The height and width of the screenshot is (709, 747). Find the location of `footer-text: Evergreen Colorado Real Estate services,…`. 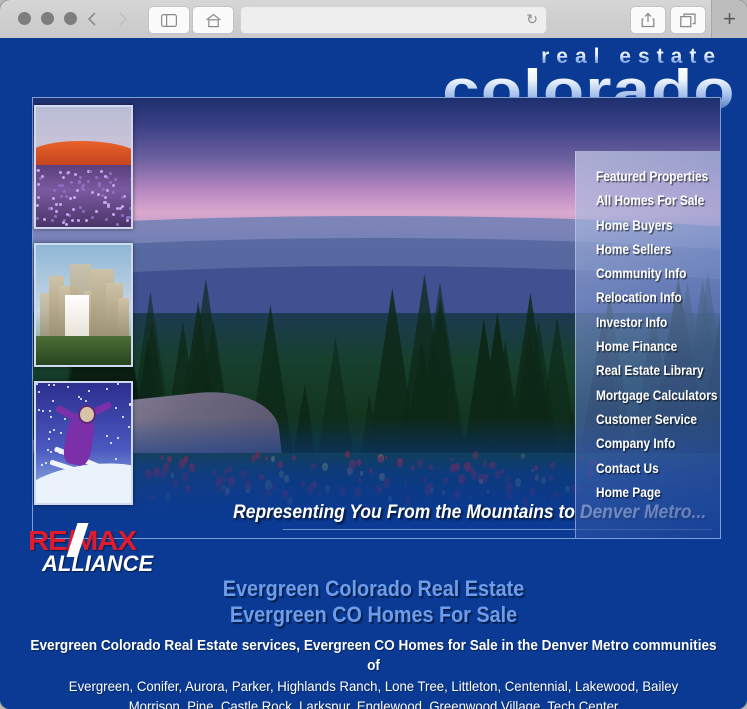

footer-text: Evergreen Colorado Real Estate services,… is located at coordinates (373, 672).